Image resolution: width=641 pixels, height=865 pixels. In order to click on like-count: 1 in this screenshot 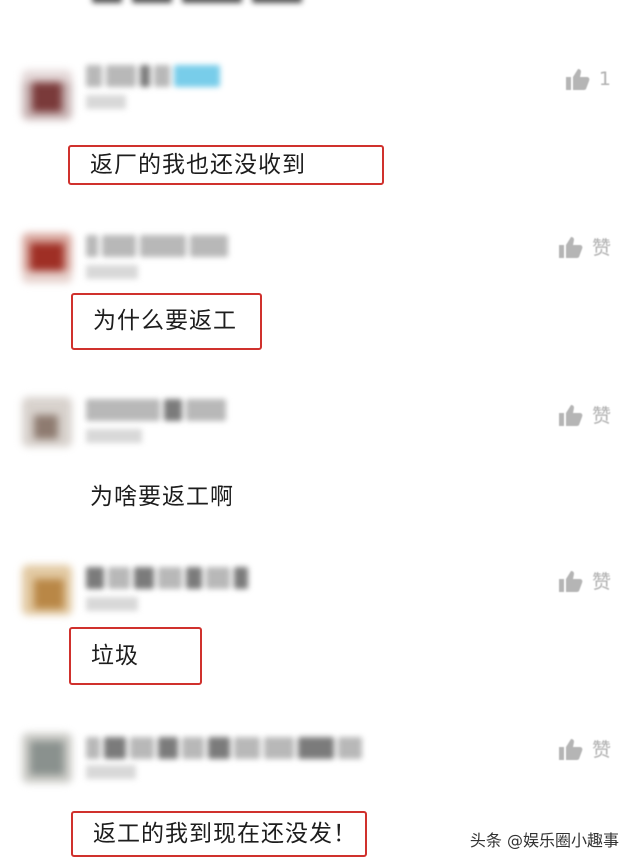, I will do `click(604, 79)`.